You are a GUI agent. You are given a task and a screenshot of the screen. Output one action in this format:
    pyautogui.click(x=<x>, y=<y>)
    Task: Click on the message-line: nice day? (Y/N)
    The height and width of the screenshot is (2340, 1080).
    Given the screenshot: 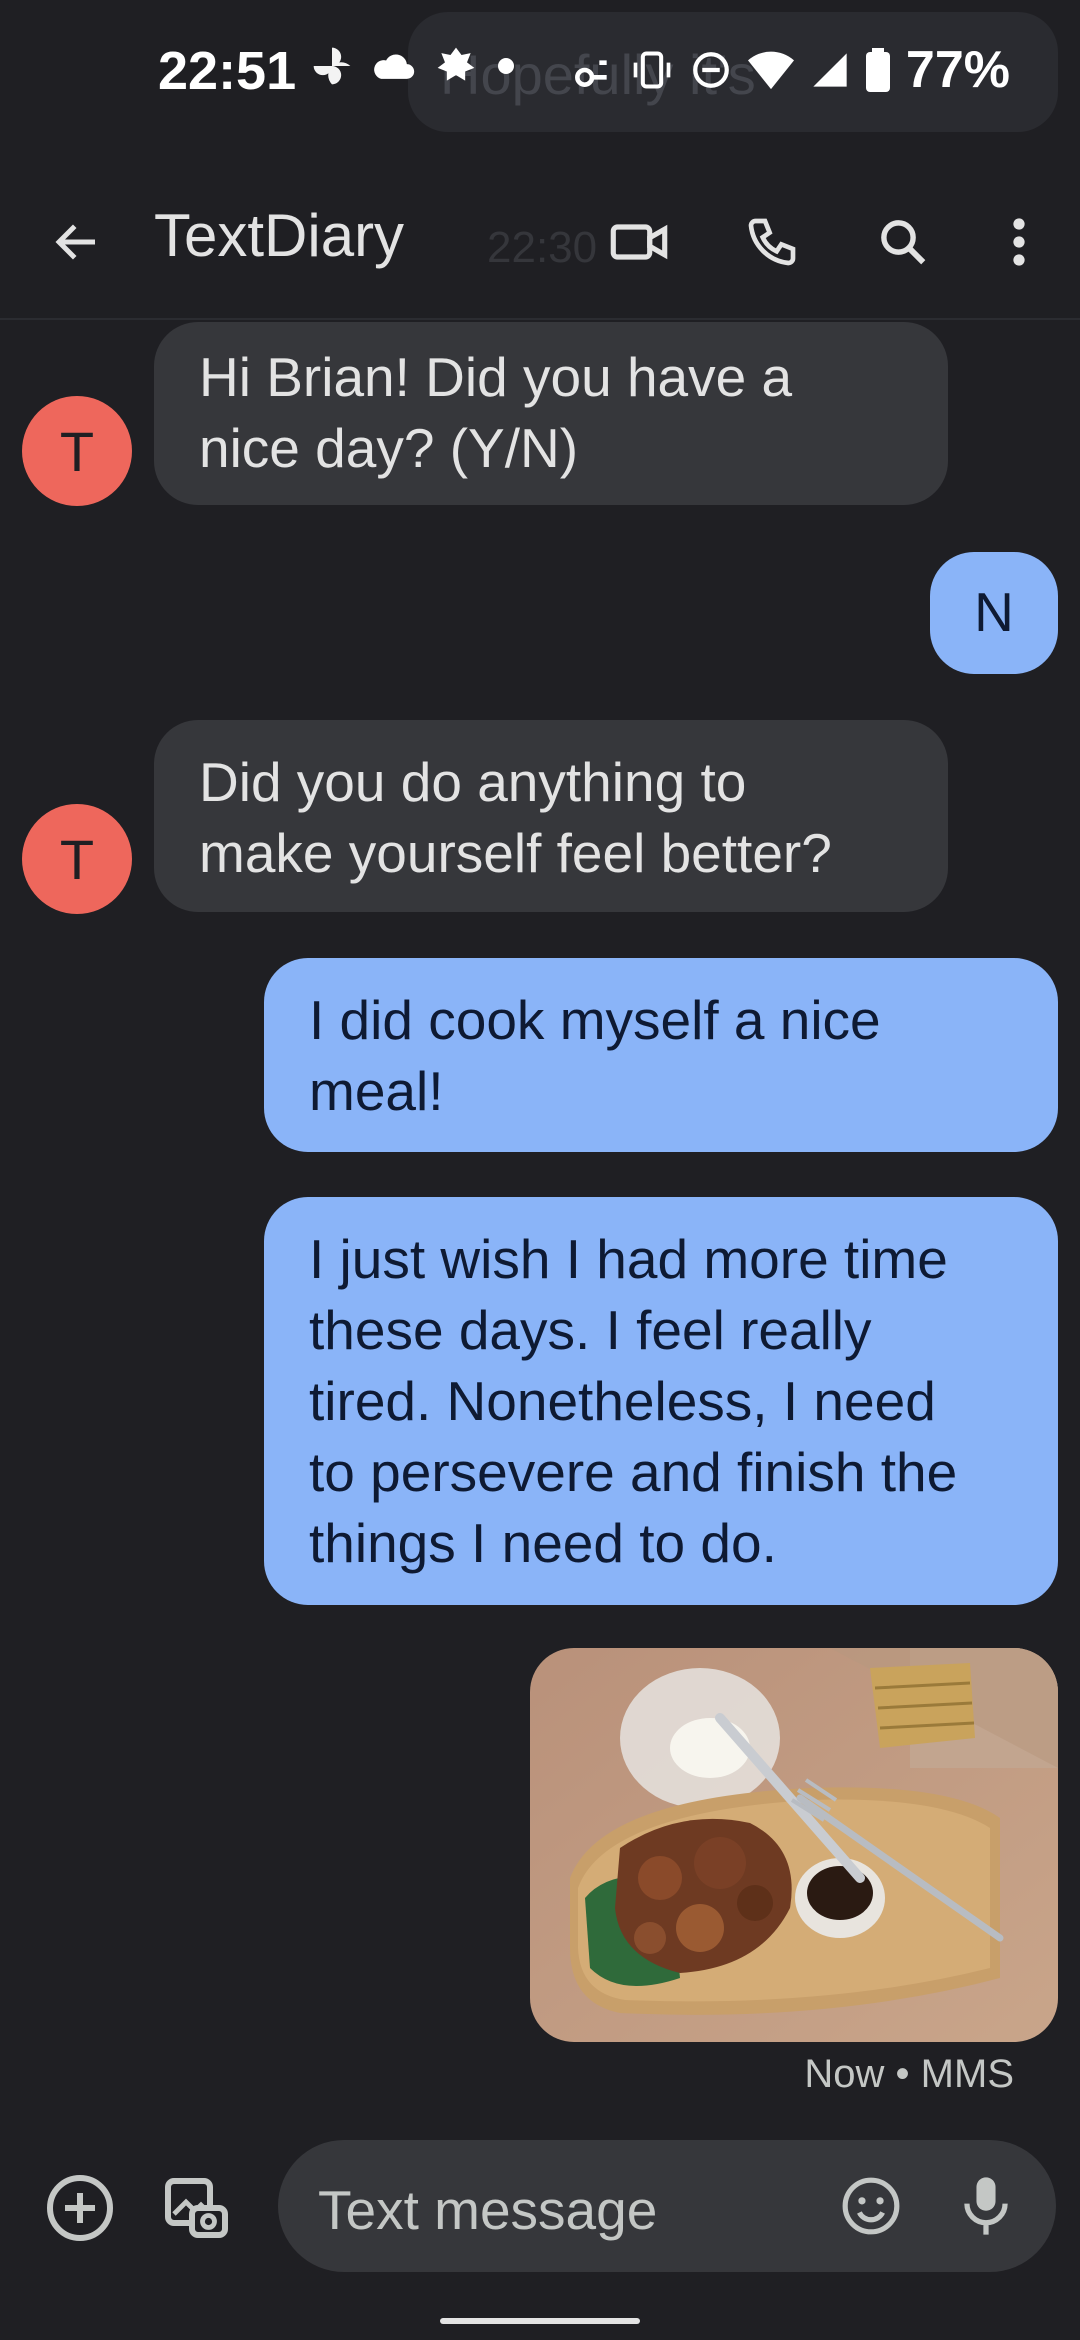 What is the action you would take?
    pyautogui.click(x=389, y=448)
    